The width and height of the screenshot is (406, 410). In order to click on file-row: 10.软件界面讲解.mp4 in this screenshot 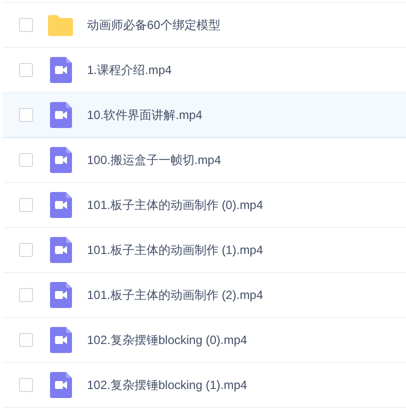, I will do `click(204, 115)`.